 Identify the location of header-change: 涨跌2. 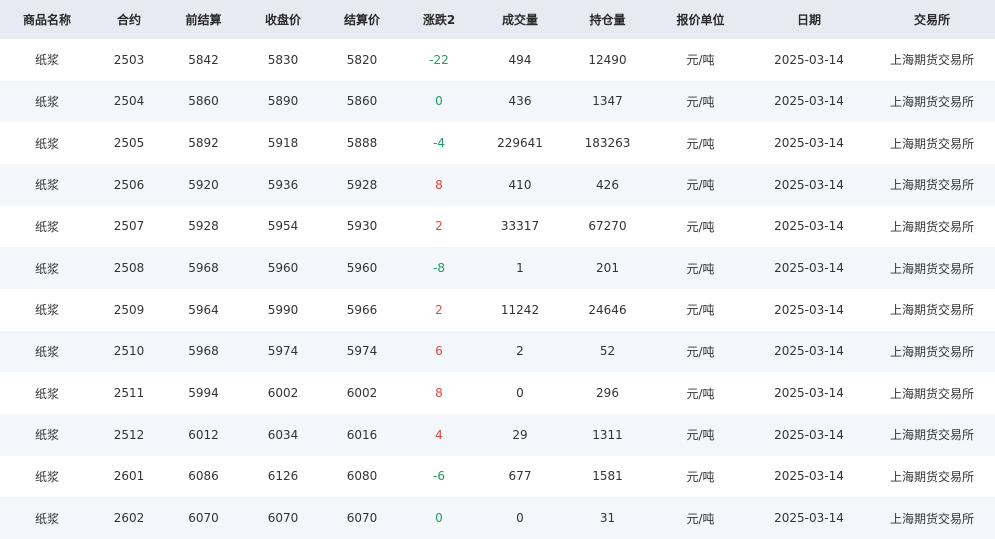
(439, 19).